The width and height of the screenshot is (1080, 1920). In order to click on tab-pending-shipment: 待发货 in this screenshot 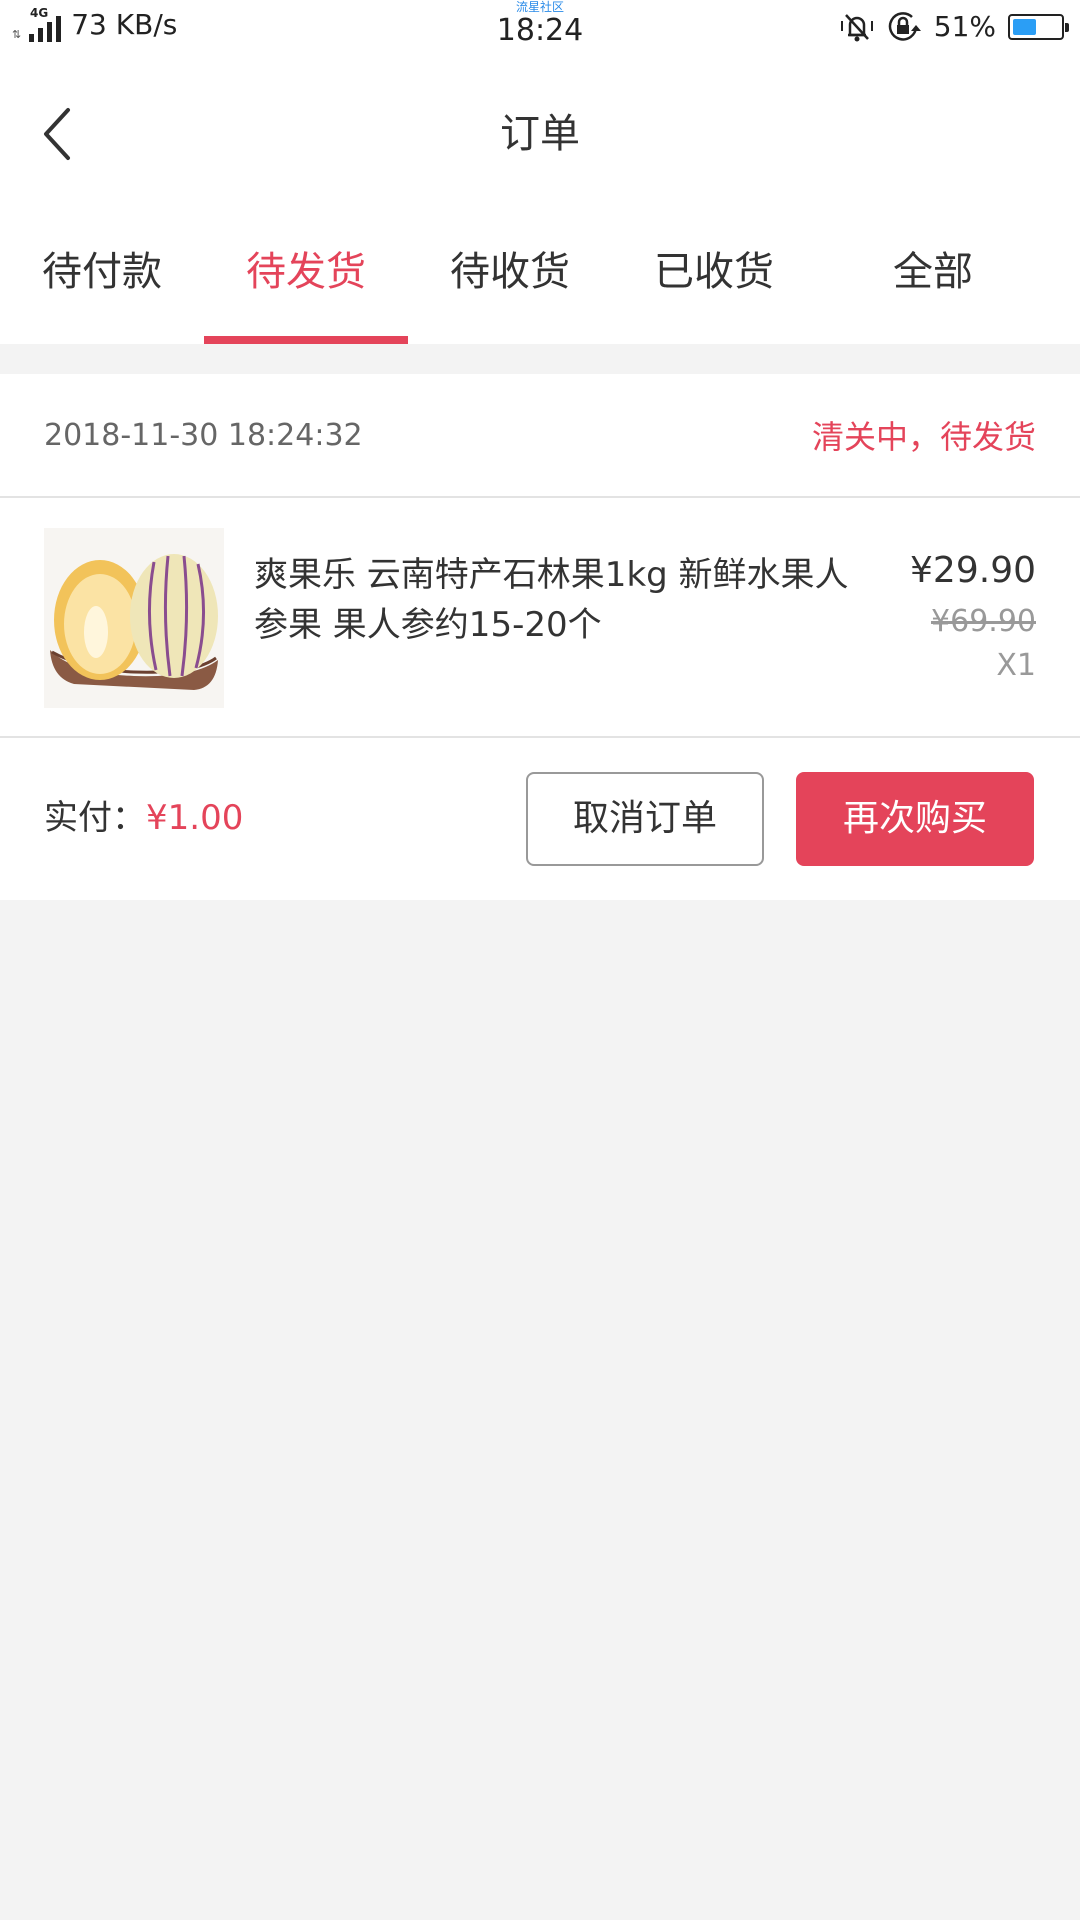, I will do `click(306, 274)`.